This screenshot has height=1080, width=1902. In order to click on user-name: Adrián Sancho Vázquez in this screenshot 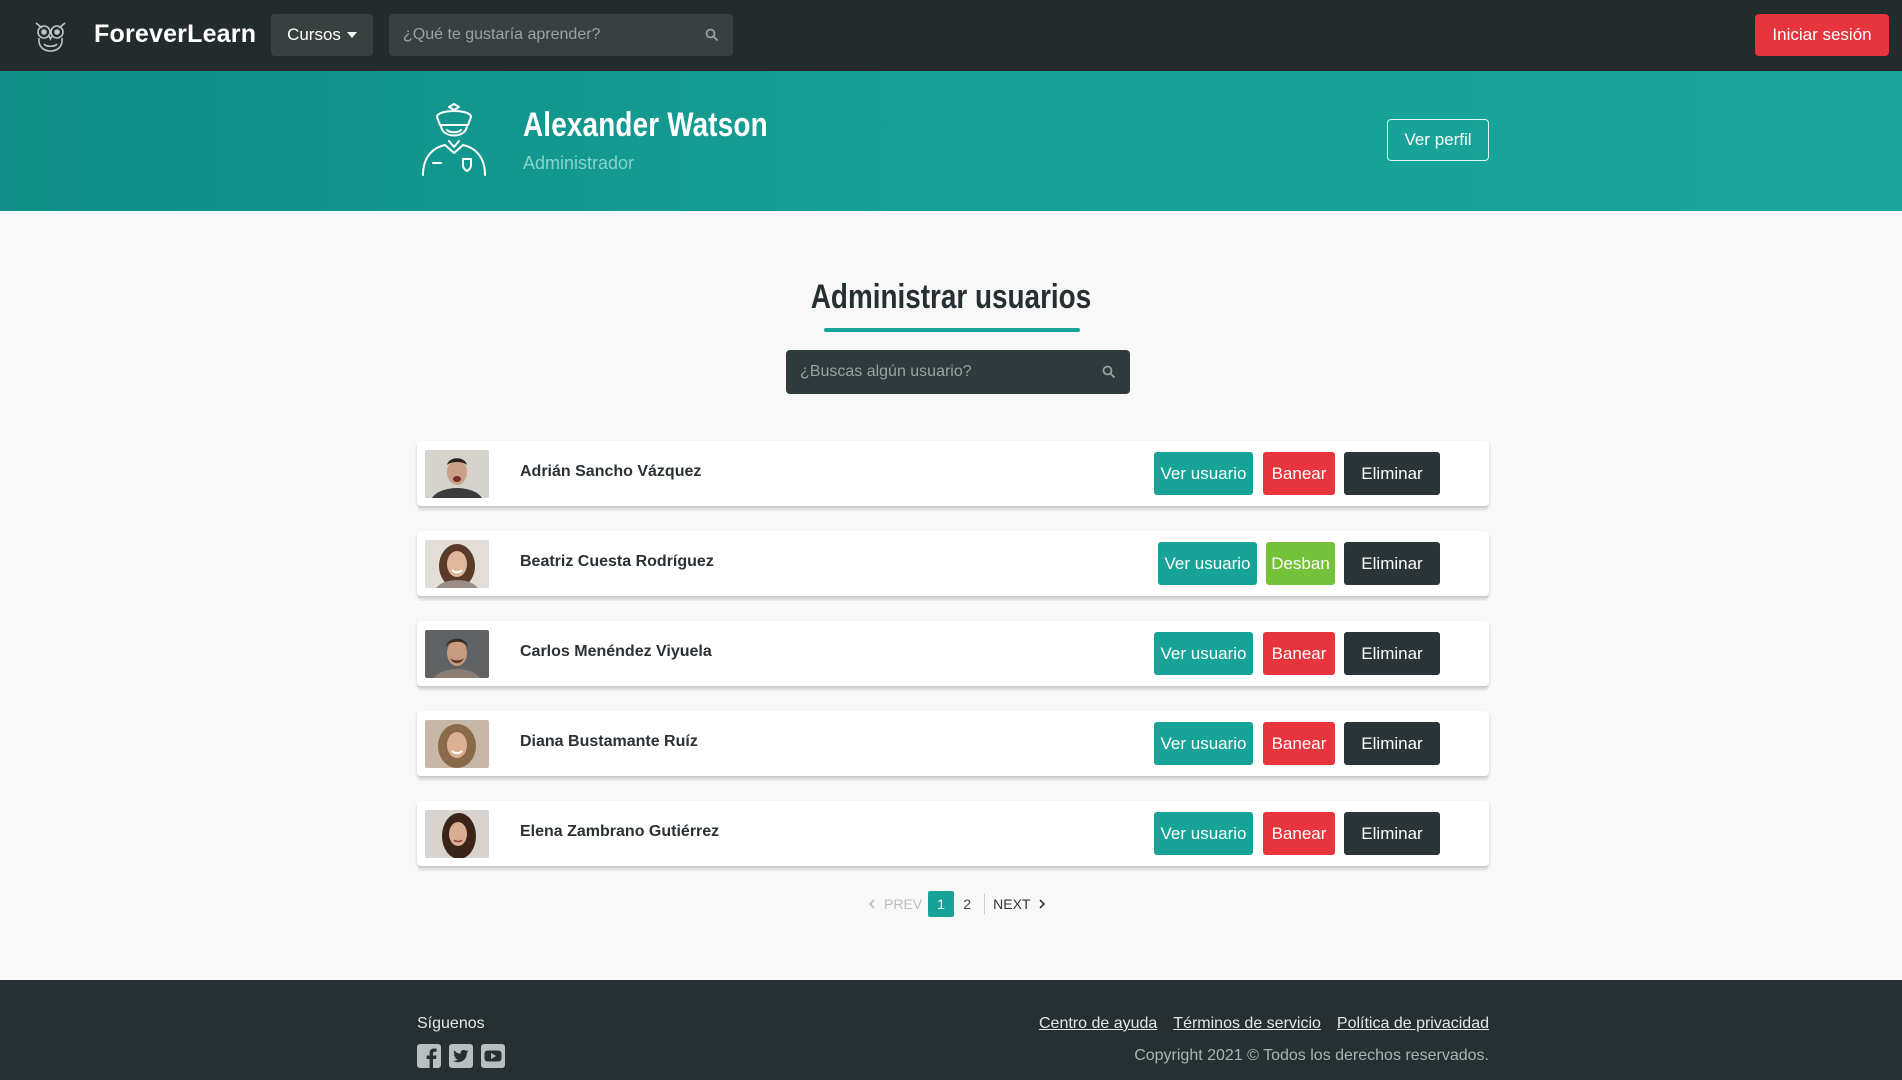, I will do `click(611, 471)`.